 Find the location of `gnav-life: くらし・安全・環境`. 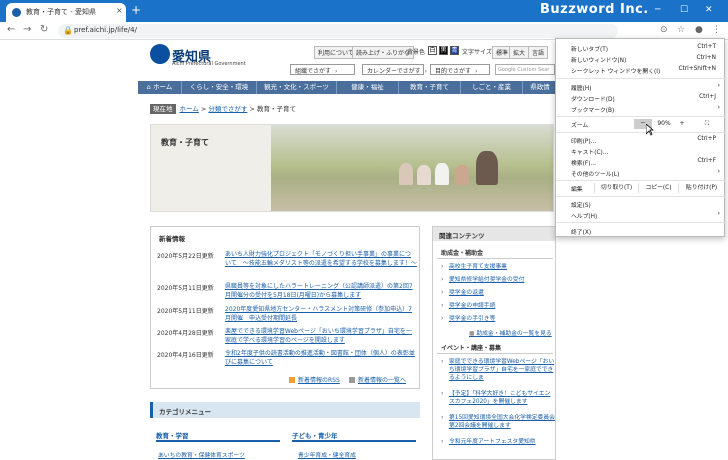

gnav-life: くらし・安全・環境 is located at coordinates (219, 87).